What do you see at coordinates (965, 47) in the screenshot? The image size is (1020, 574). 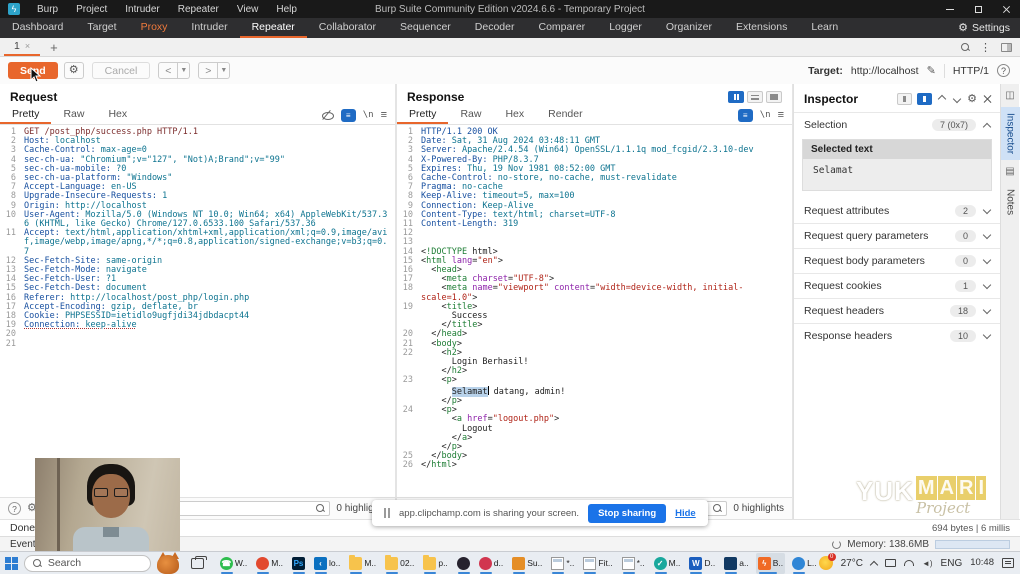 I see `search-icon` at bounding box center [965, 47].